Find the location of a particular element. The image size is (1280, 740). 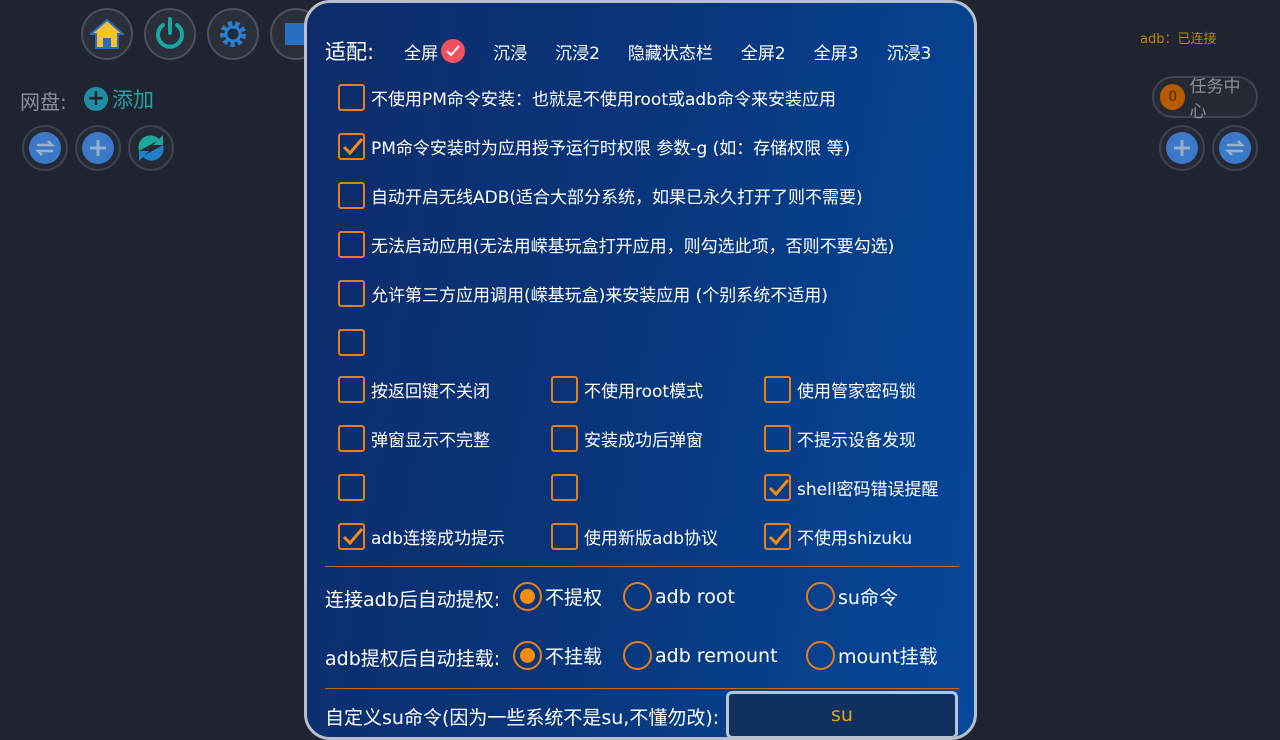

swap-icon is located at coordinates (45, 148).